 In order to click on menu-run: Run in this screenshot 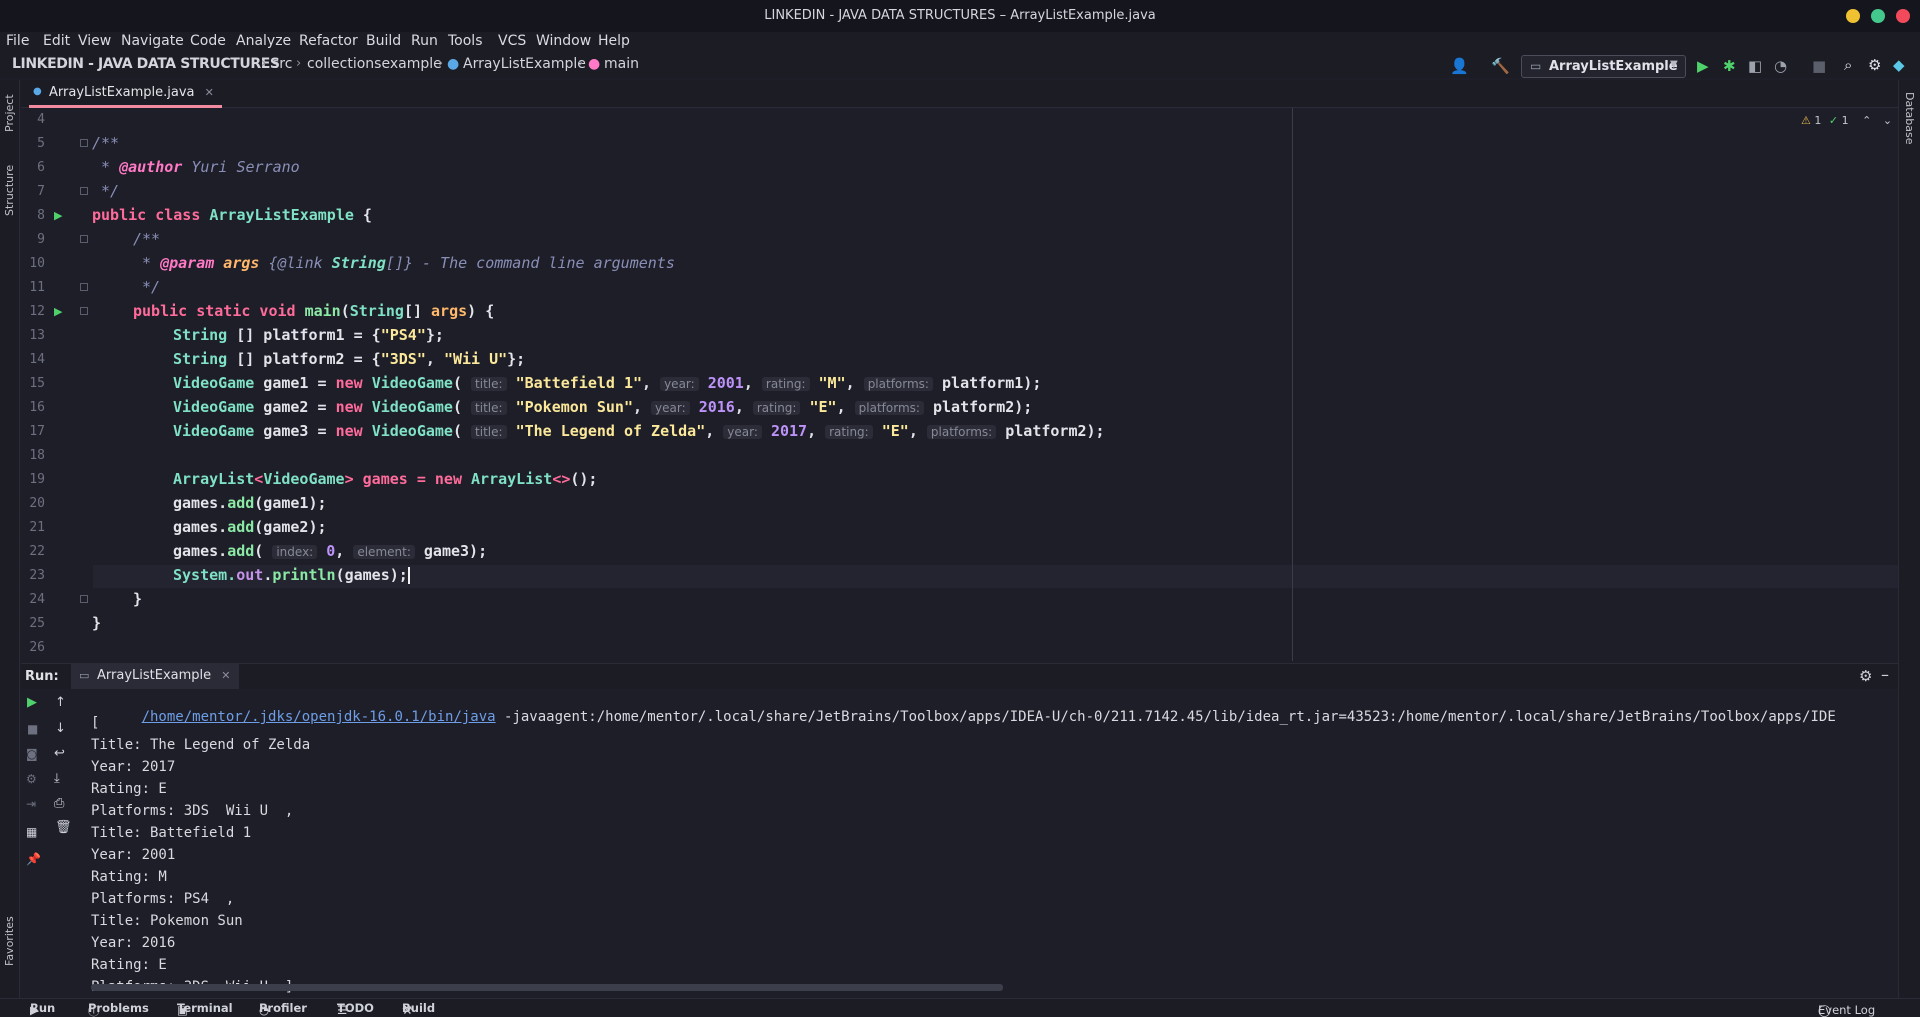, I will do `click(424, 41)`.